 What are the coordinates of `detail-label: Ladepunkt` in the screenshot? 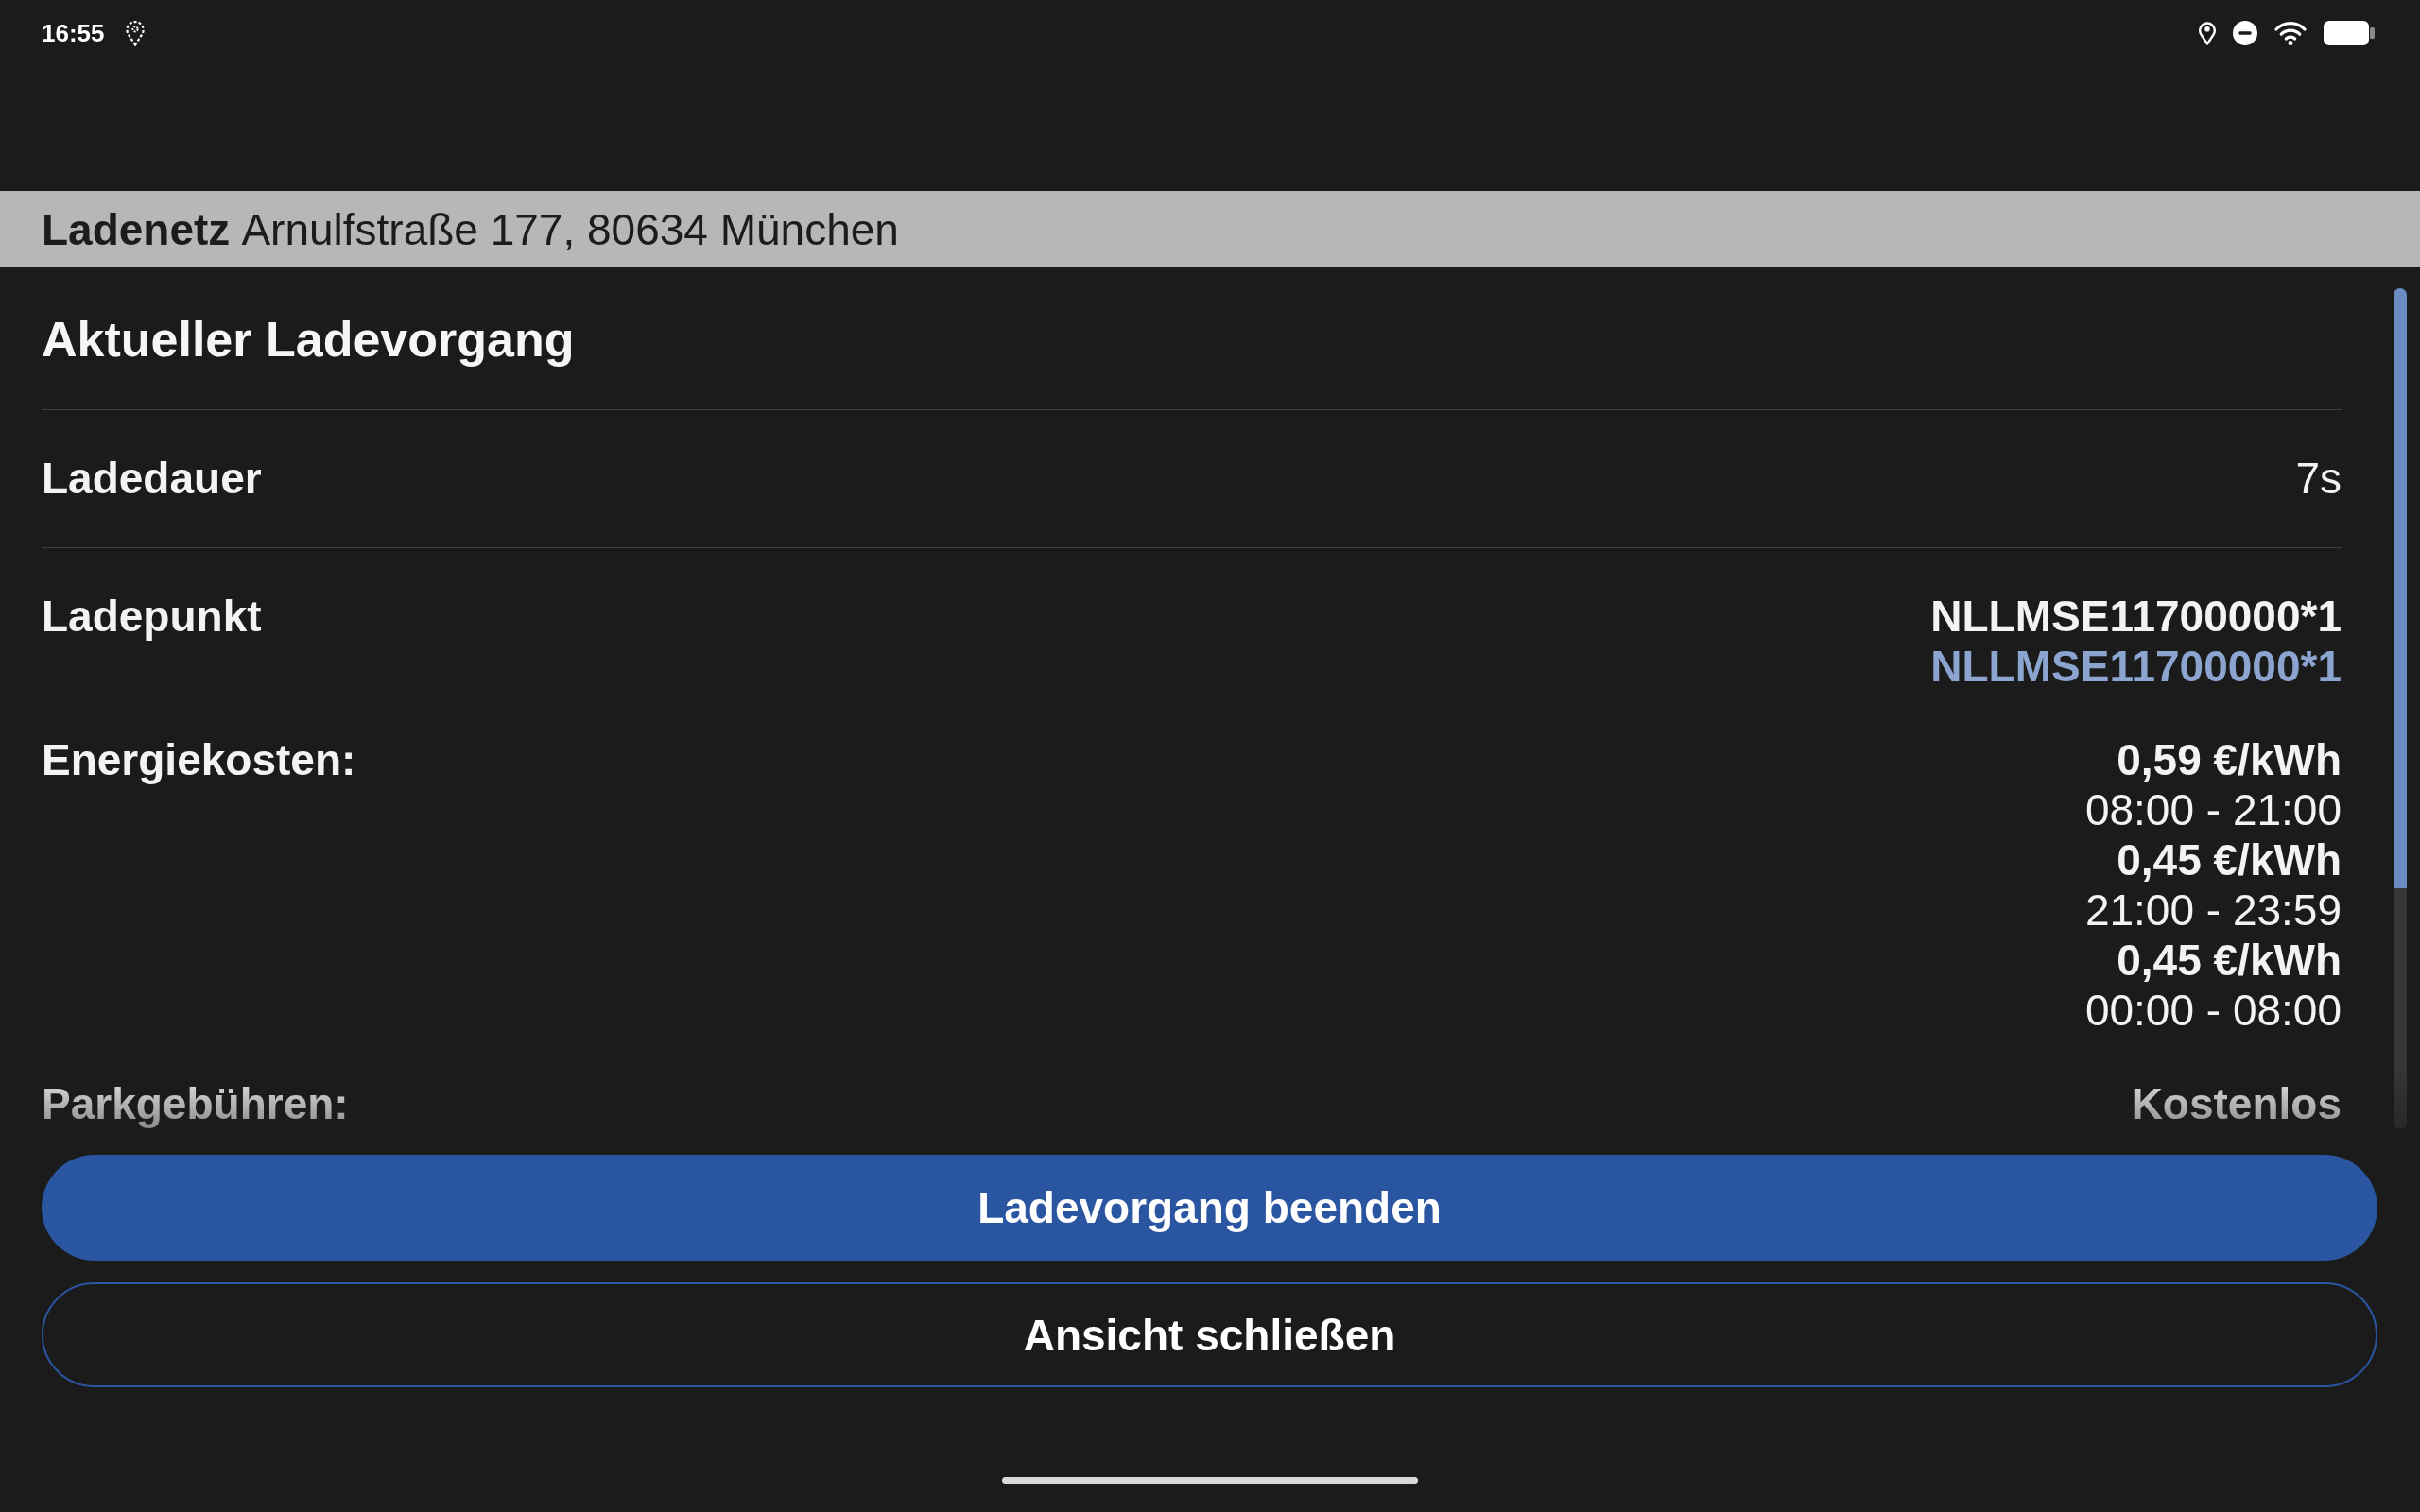 It's located at (152, 617).